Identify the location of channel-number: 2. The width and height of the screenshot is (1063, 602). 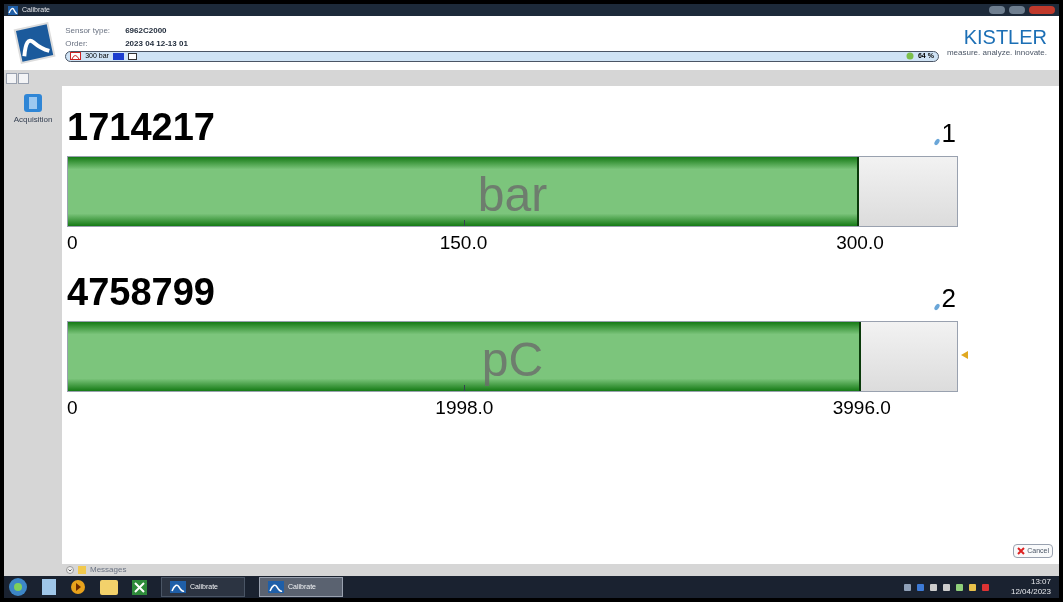
(948, 298).